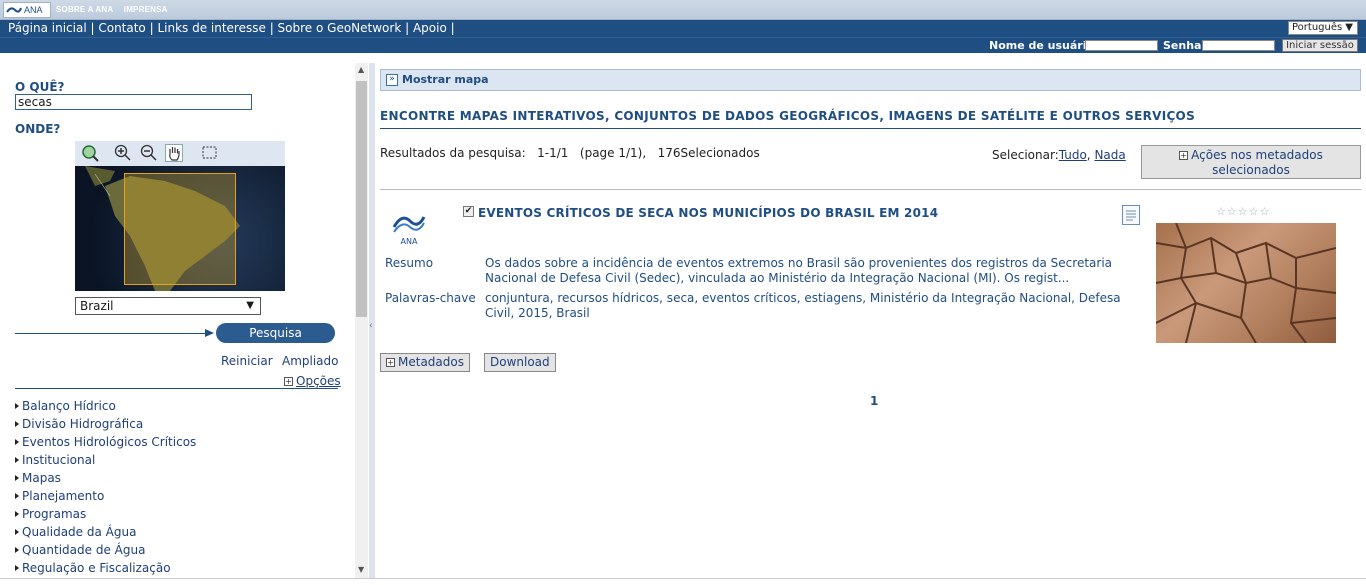 The image size is (1366, 585). What do you see at coordinates (361, 69) in the screenshot?
I see `scroll-up-icon: ▲` at bounding box center [361, 69].